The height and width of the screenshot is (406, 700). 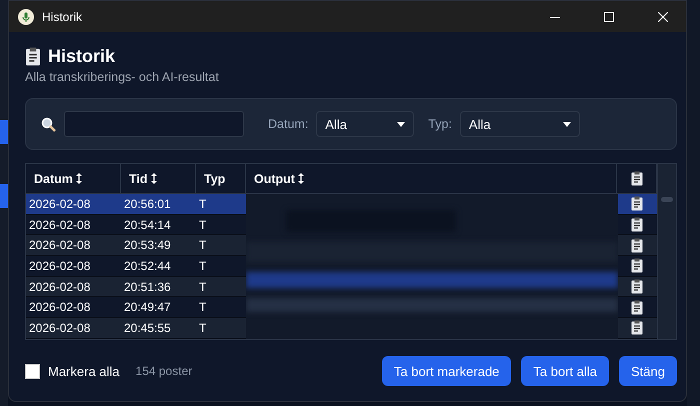 I want to click on microphone-icon, so click(x=26, y=16).